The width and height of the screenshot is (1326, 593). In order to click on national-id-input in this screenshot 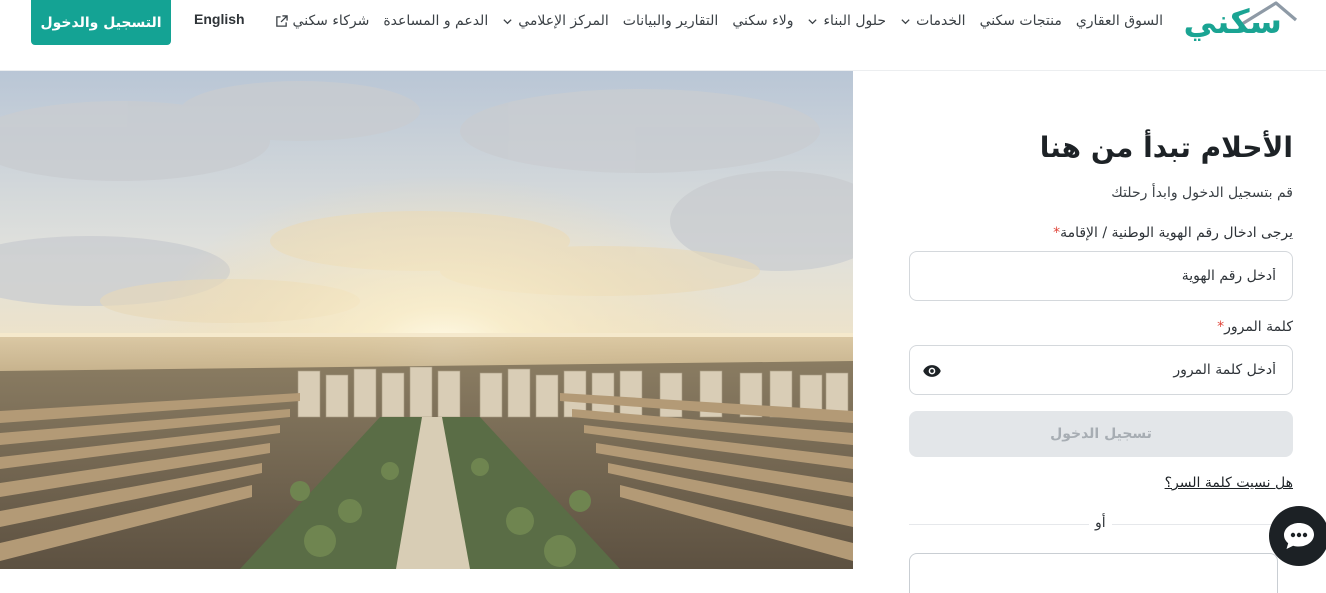, I will do `click(1101, 276)`.